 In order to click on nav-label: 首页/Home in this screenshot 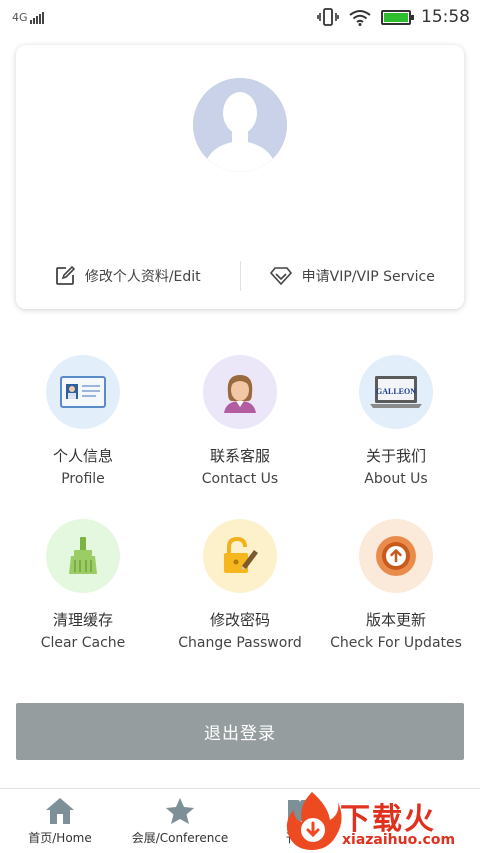, I will do `click(60, 838)`.